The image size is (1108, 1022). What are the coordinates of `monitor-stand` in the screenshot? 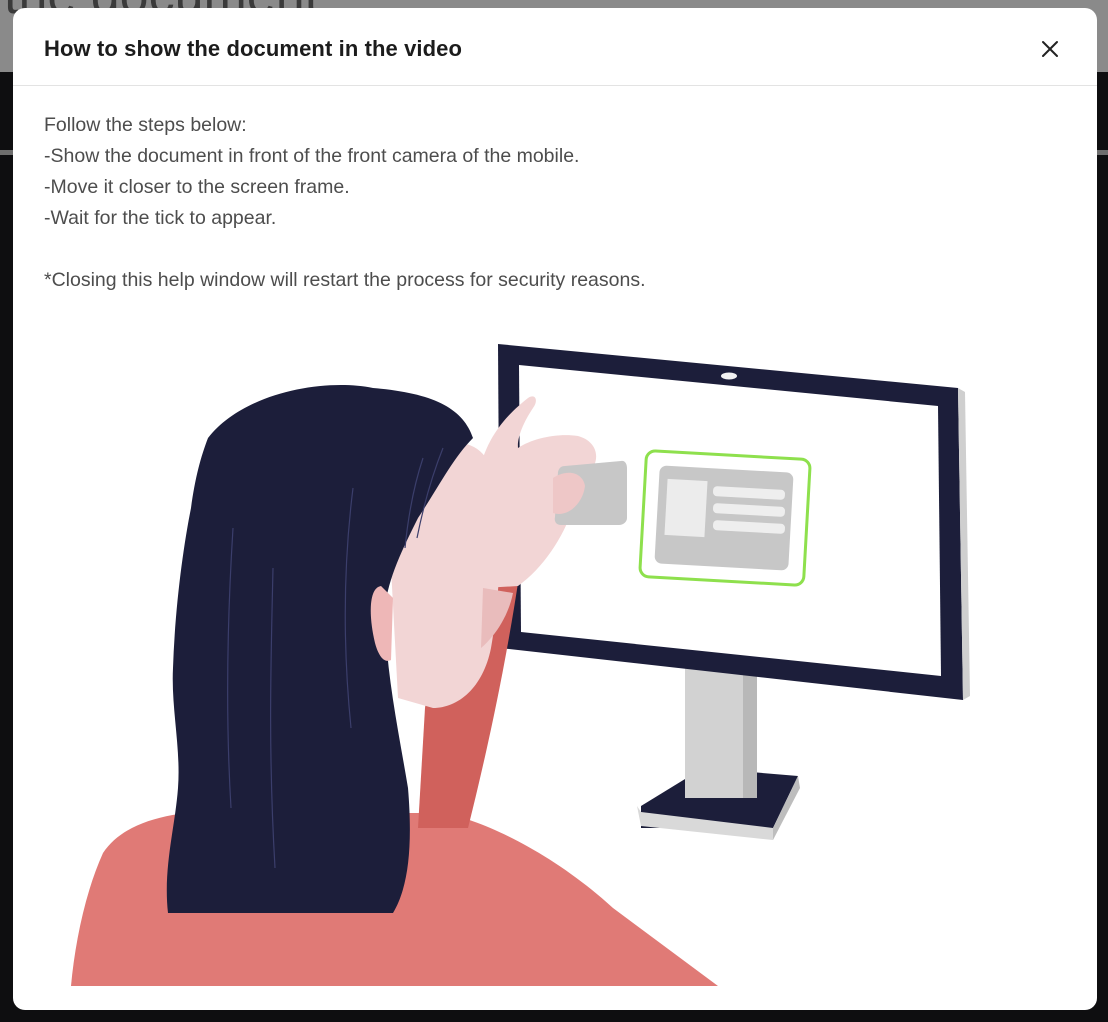 It's located at (718, 754).